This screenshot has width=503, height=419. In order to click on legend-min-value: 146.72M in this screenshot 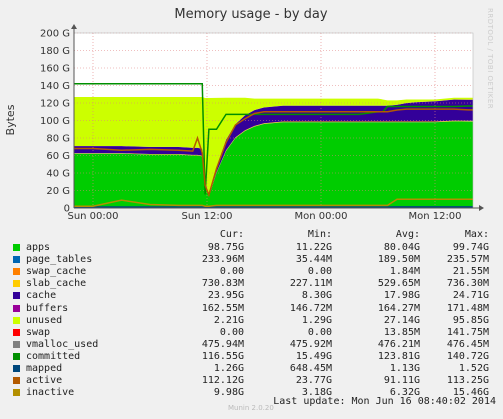, I will do `click(310, 308)`.